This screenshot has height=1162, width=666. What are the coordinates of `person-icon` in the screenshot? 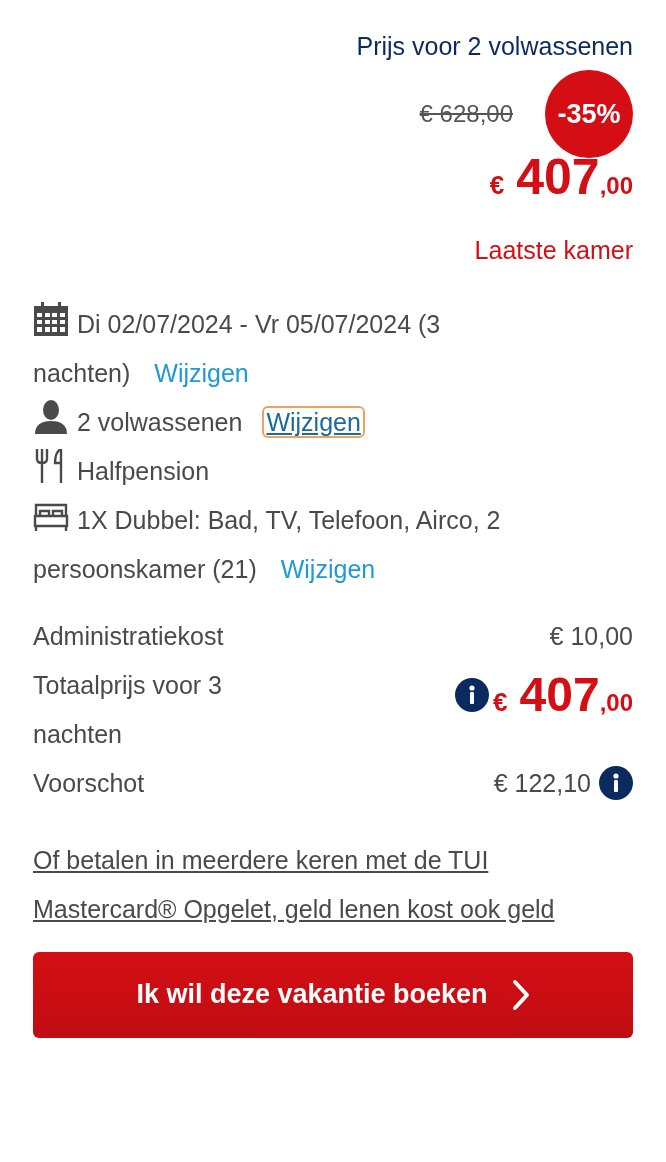 It's located at (51, 416).